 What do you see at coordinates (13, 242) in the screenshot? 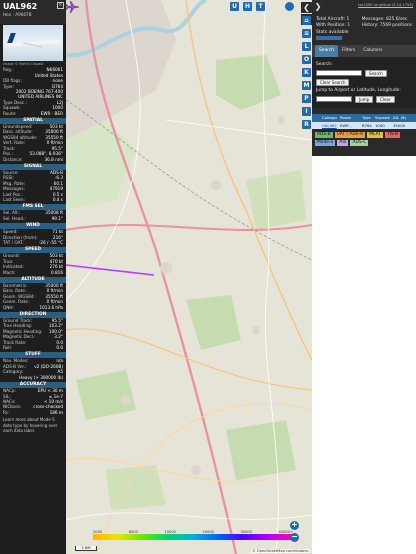
I see `info-row-label: TAT / OAT:` at bounding box center [13, 242].